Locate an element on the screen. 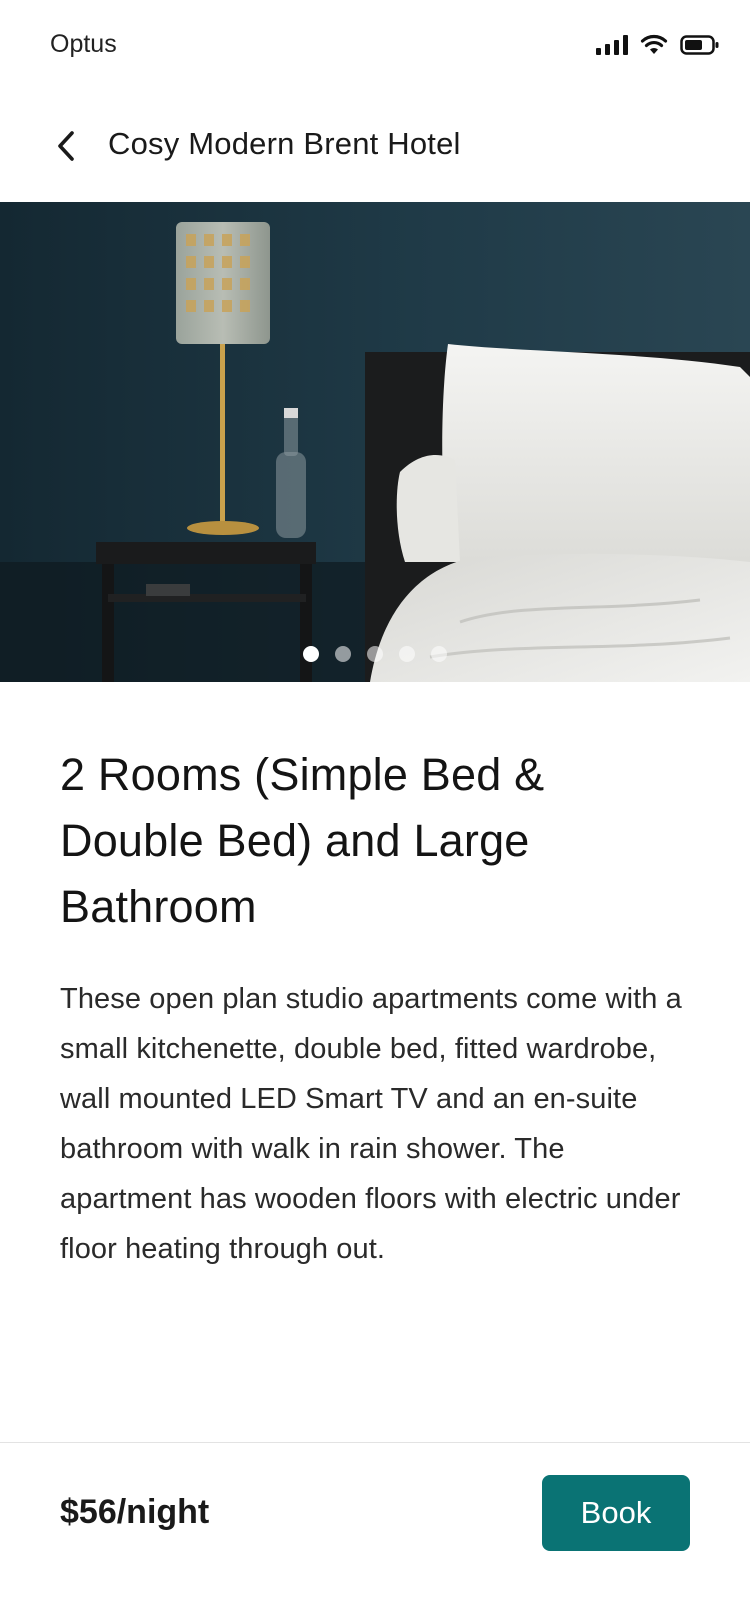 This screenshot has height=1624, width=750. app-header: Cosy Modern Brent Hotel is located at coordinates (375, 150).